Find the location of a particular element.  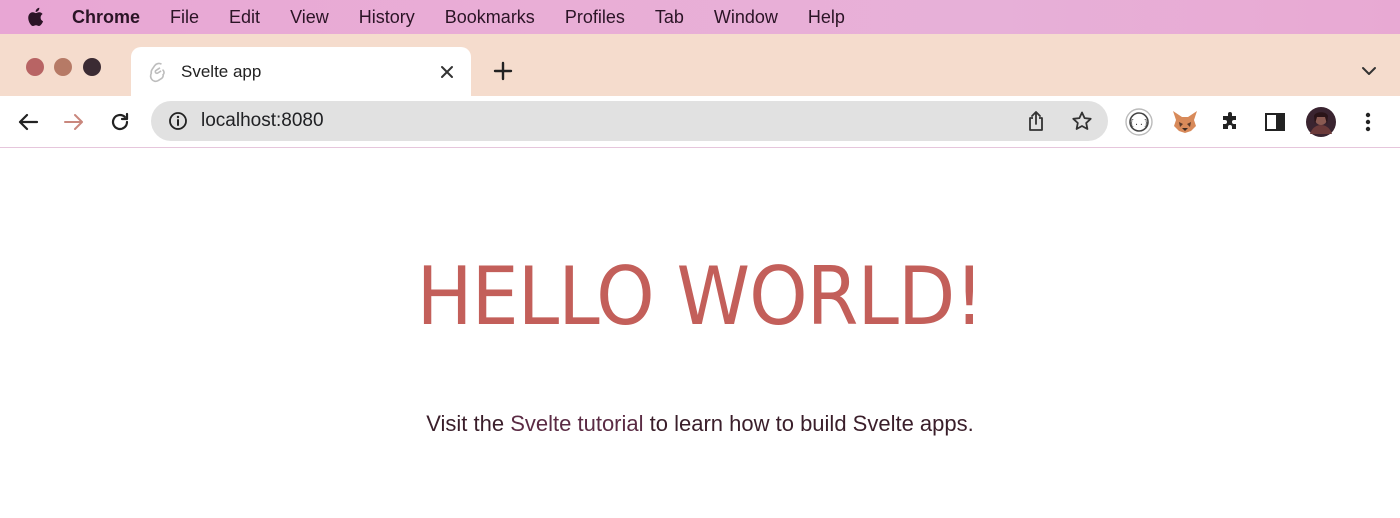

avatar is located at coordinates (1321, 122).